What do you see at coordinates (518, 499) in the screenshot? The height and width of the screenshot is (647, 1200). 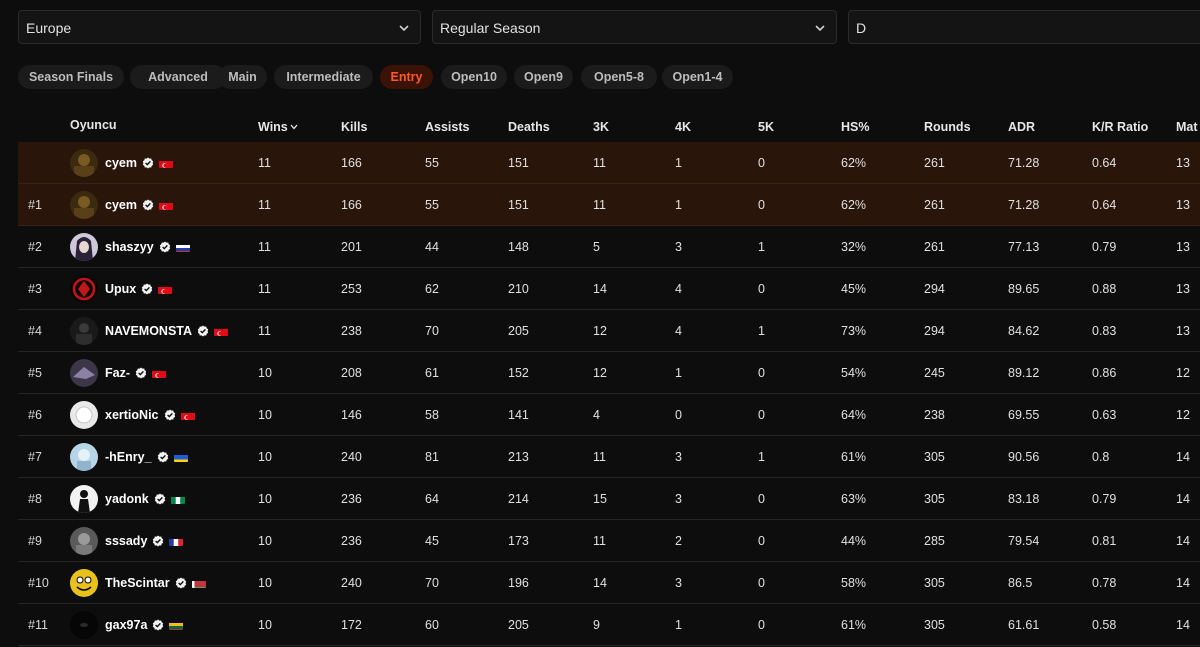 I see `cell-deaths: 214` at bounding box center [518, 499].